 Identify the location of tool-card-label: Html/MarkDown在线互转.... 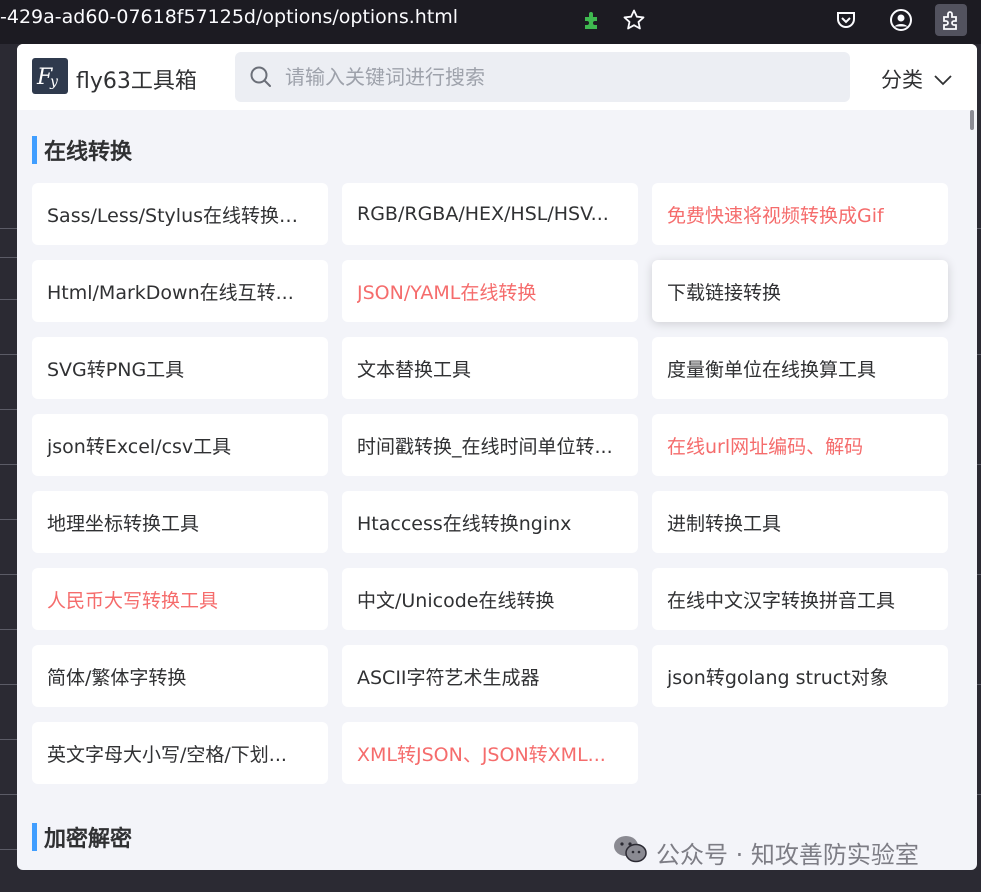
(170, 292).